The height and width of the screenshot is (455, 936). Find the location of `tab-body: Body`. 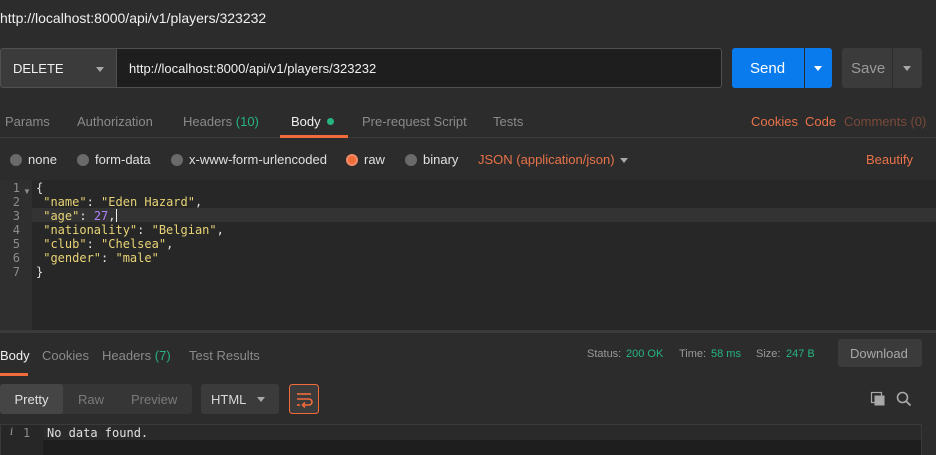

tab-body: Body is located at coordinates (312, 121).